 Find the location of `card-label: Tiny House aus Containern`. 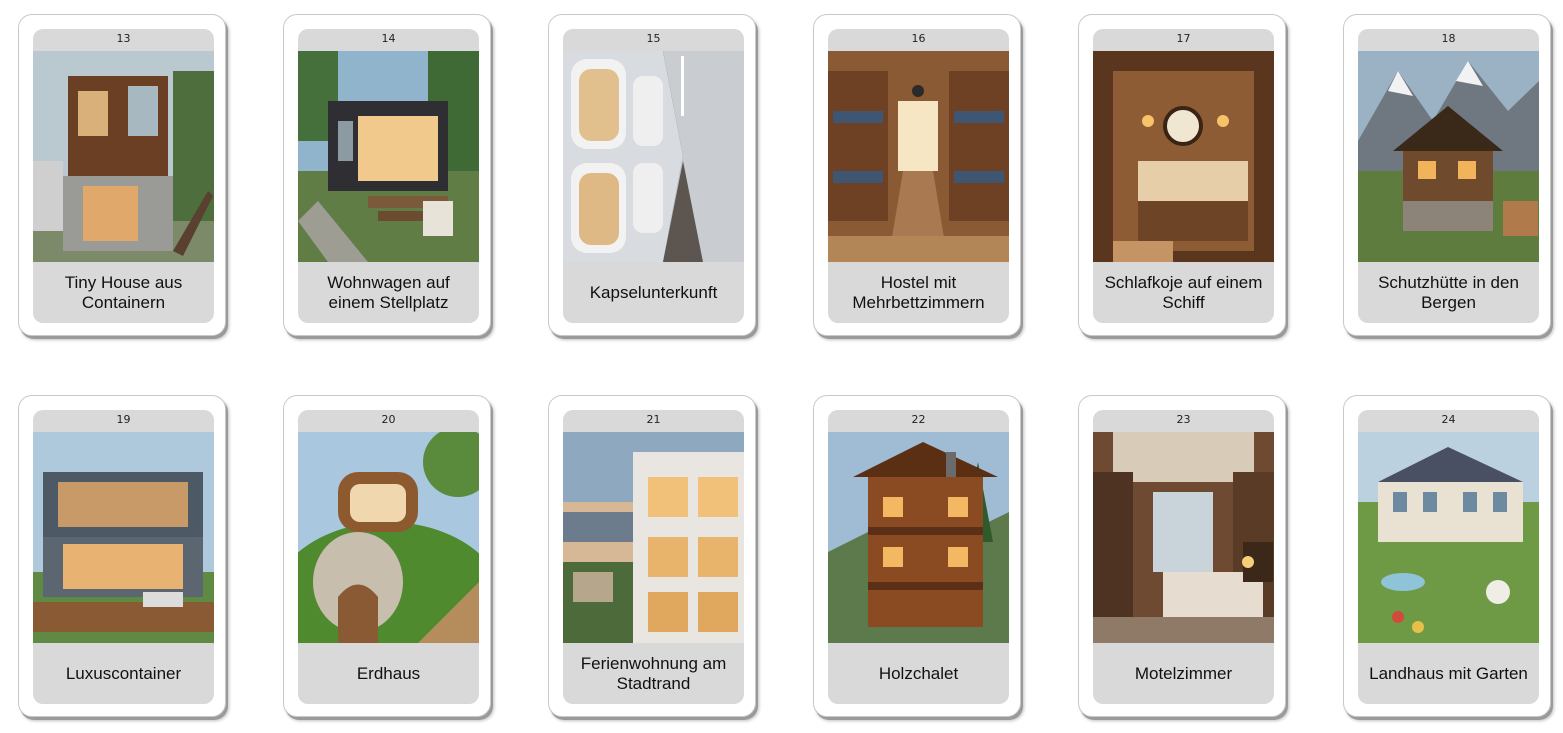

card-label: Tiny House aus Containern is located at coordinates (123, 292).